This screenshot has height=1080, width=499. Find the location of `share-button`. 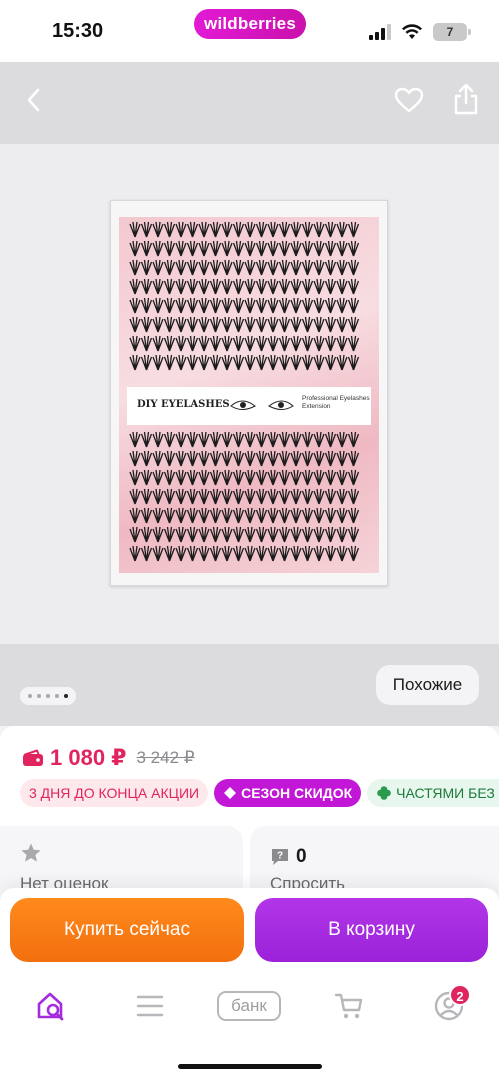

share-button is located at coordinates (466, 99).